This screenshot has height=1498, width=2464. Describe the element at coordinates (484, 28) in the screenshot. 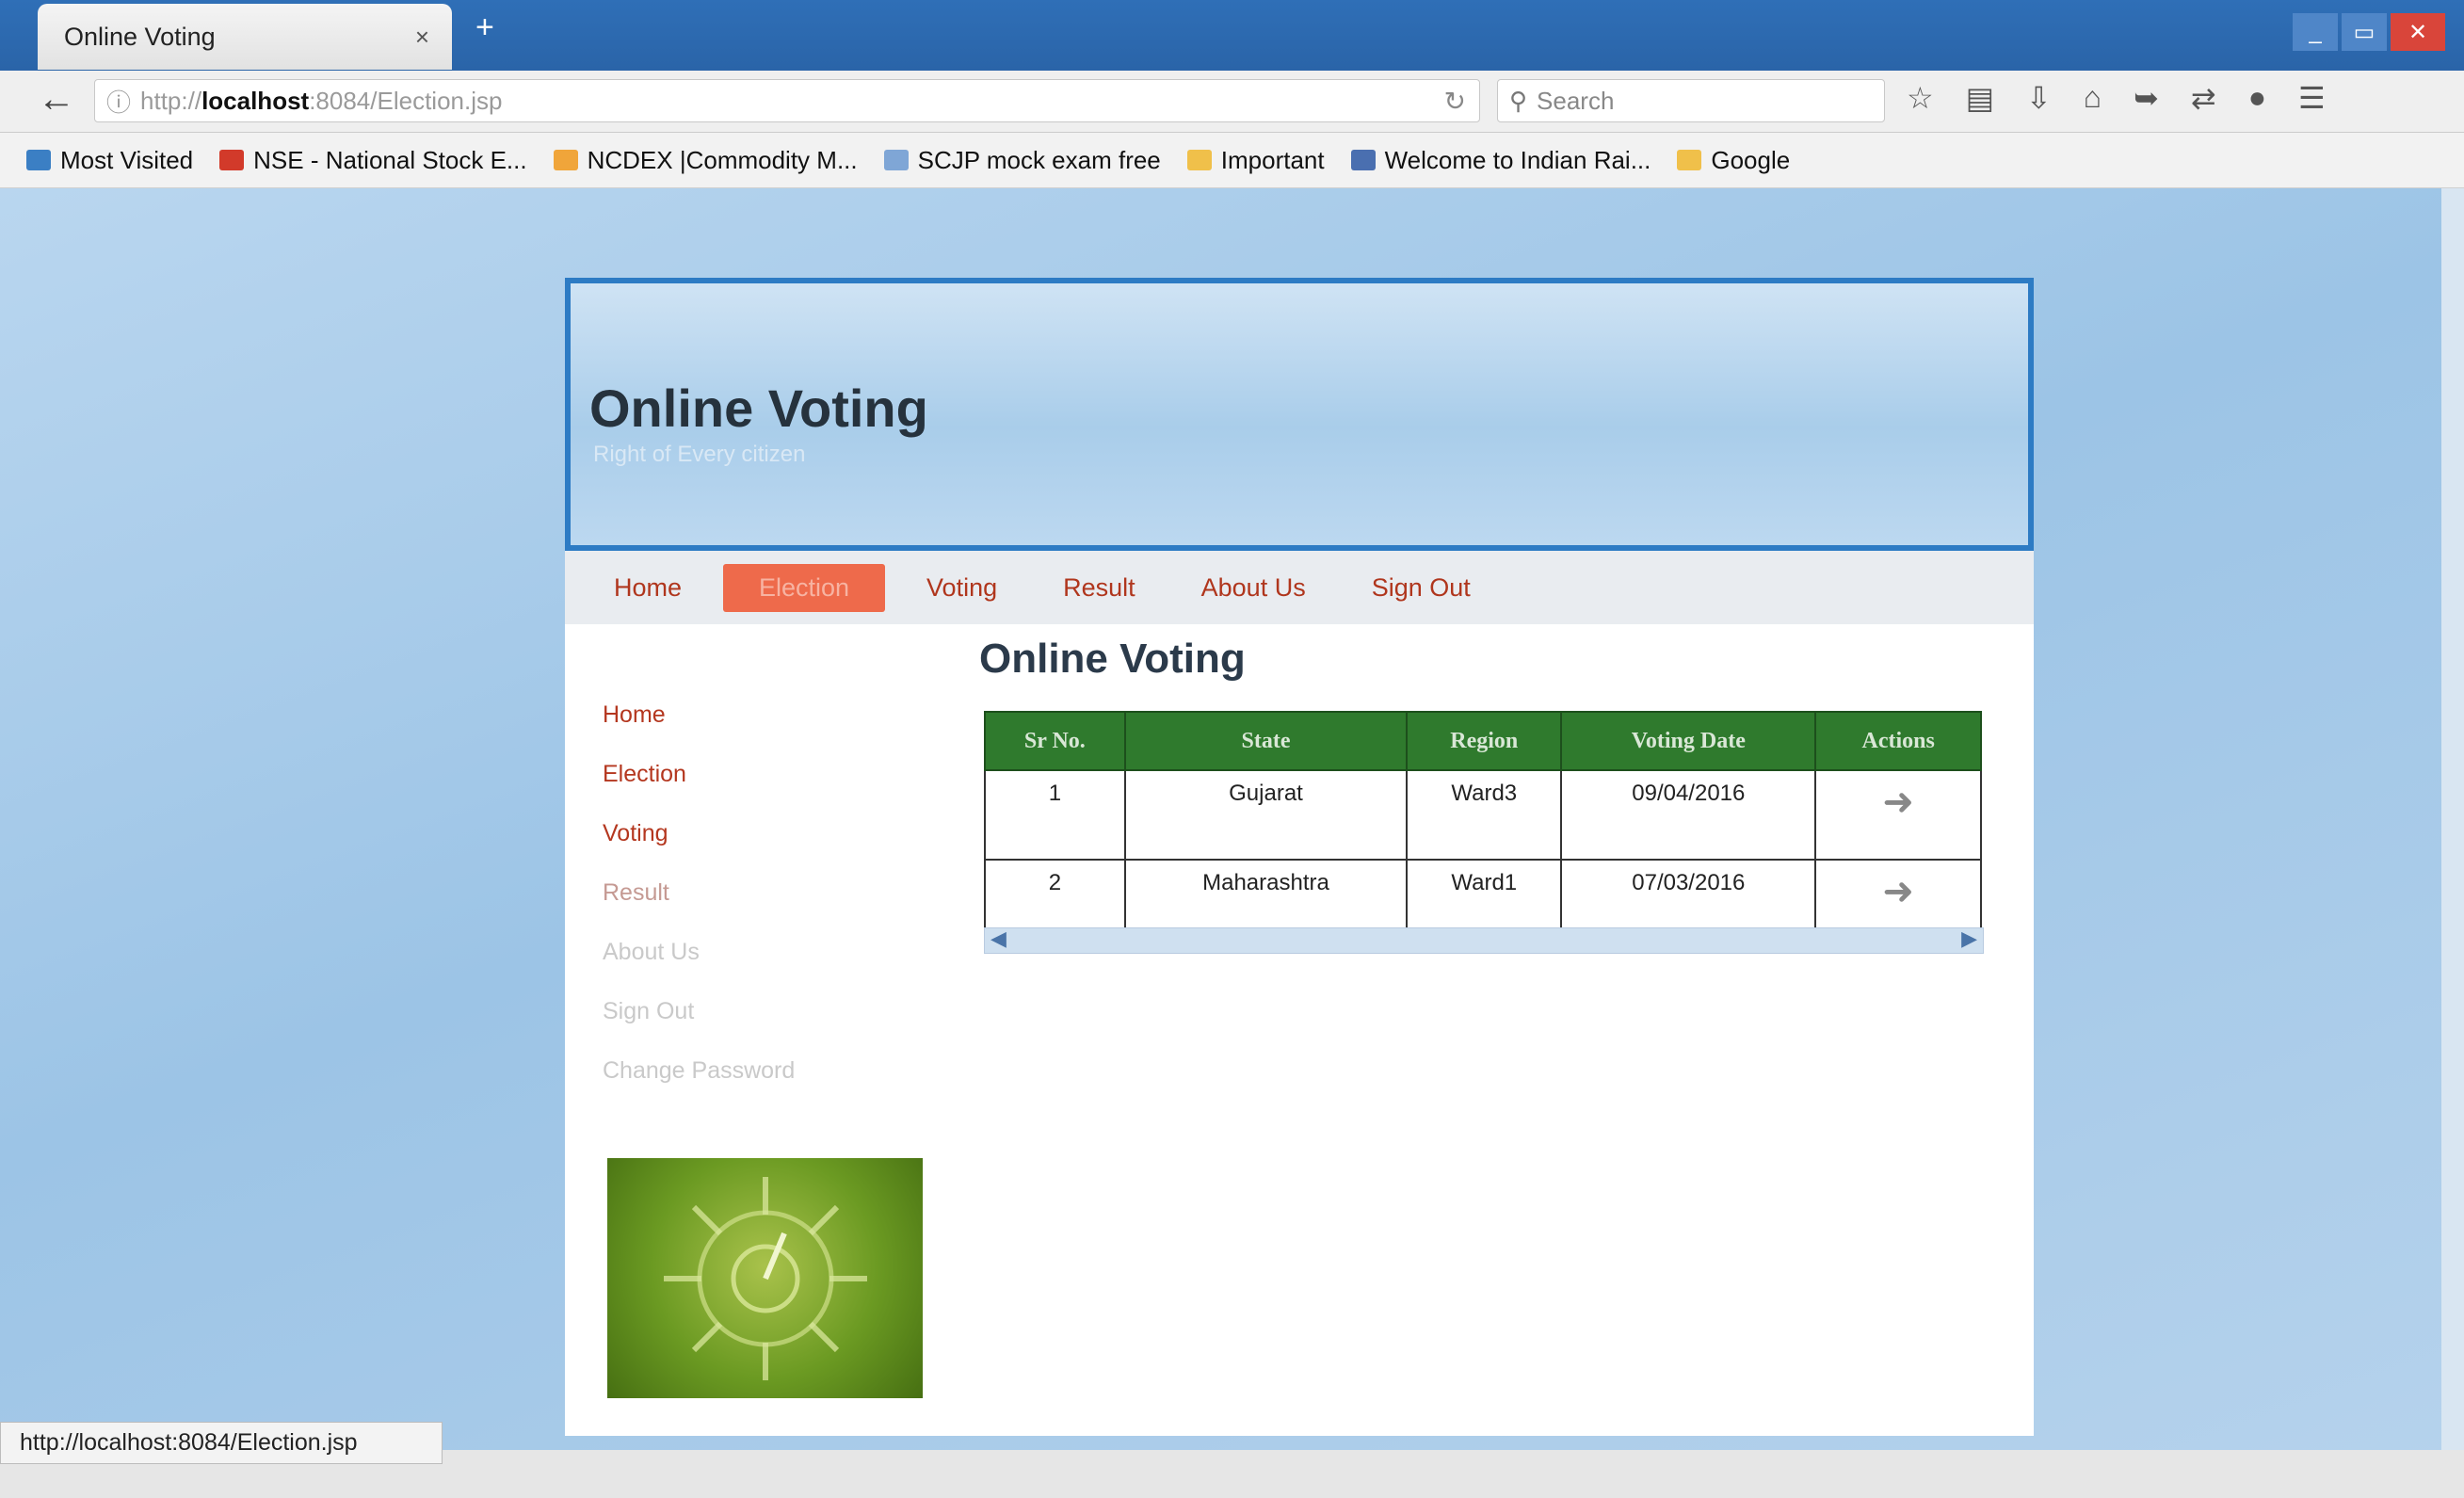

I see `new-tab-button: +` at that location.